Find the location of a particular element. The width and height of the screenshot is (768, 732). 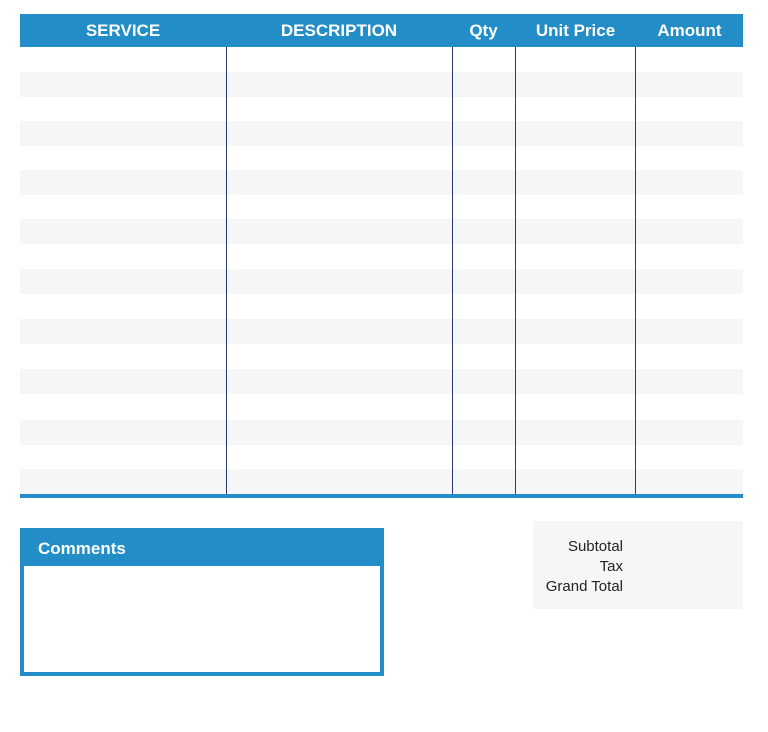

tax-label: Tax is located at coordinates (611, 566).